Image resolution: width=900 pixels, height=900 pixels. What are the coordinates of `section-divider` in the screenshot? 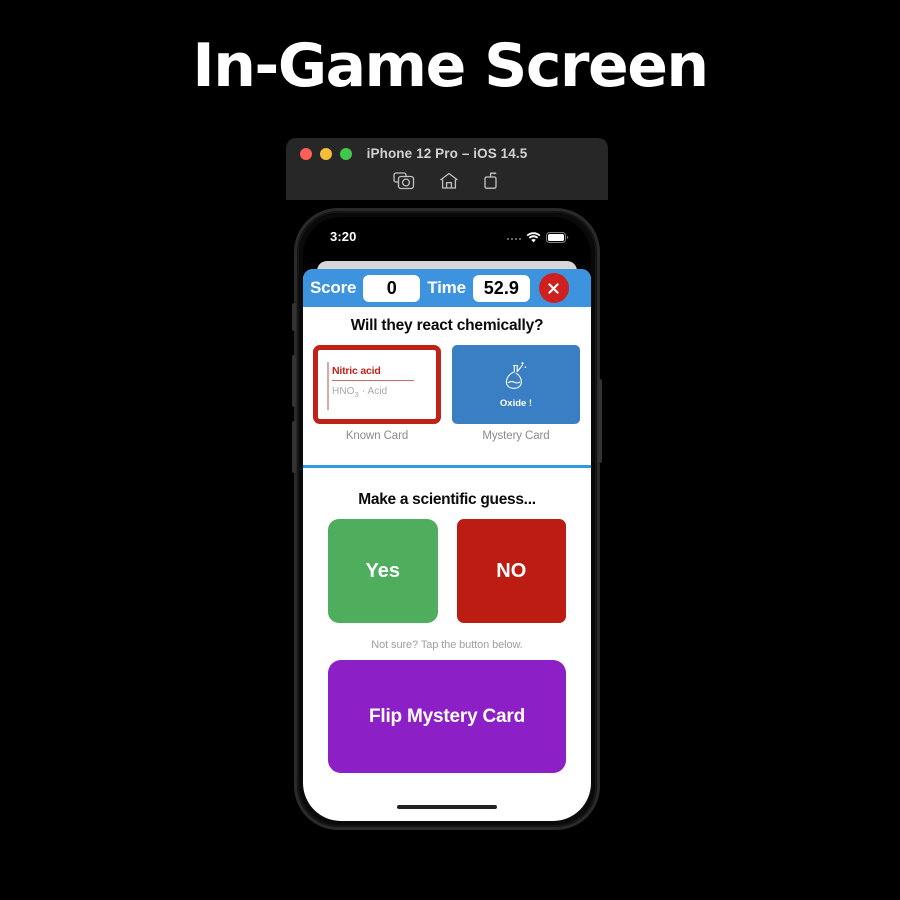 It's located at (447, 466).